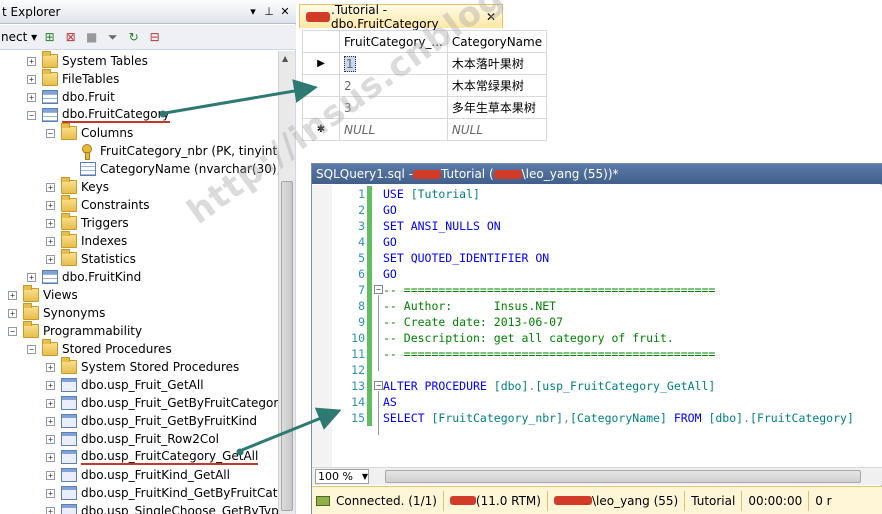  What do you see at coordinates (19, 37) in the screenshot?
I see `connect-button: nect ▾` at bounding box center [19, 37].